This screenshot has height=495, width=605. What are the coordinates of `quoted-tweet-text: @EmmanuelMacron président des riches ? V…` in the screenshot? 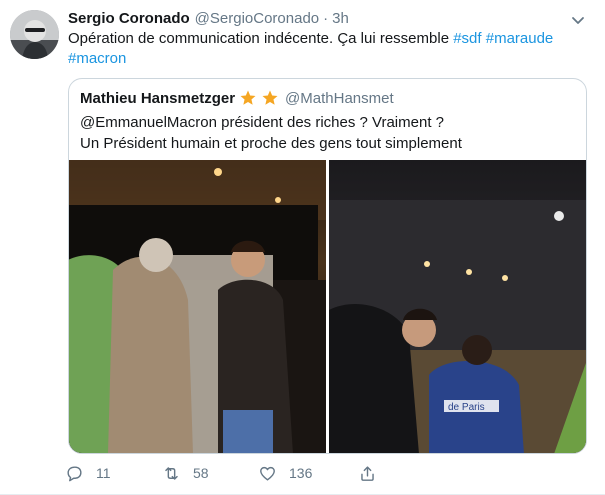 It's located at (330, 133).